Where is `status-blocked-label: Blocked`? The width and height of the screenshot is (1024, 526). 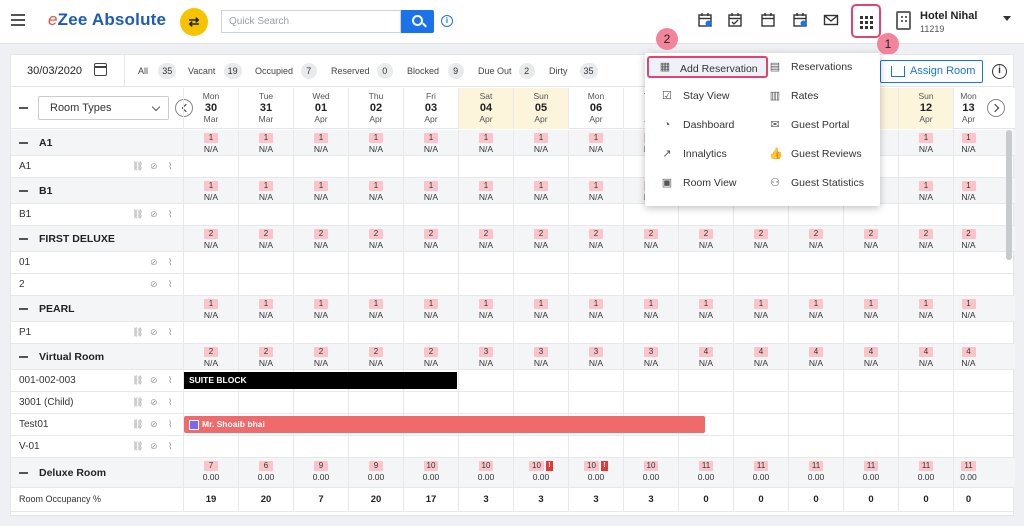
status-blocked-label: Blocked is located at coordinates (423, 71).